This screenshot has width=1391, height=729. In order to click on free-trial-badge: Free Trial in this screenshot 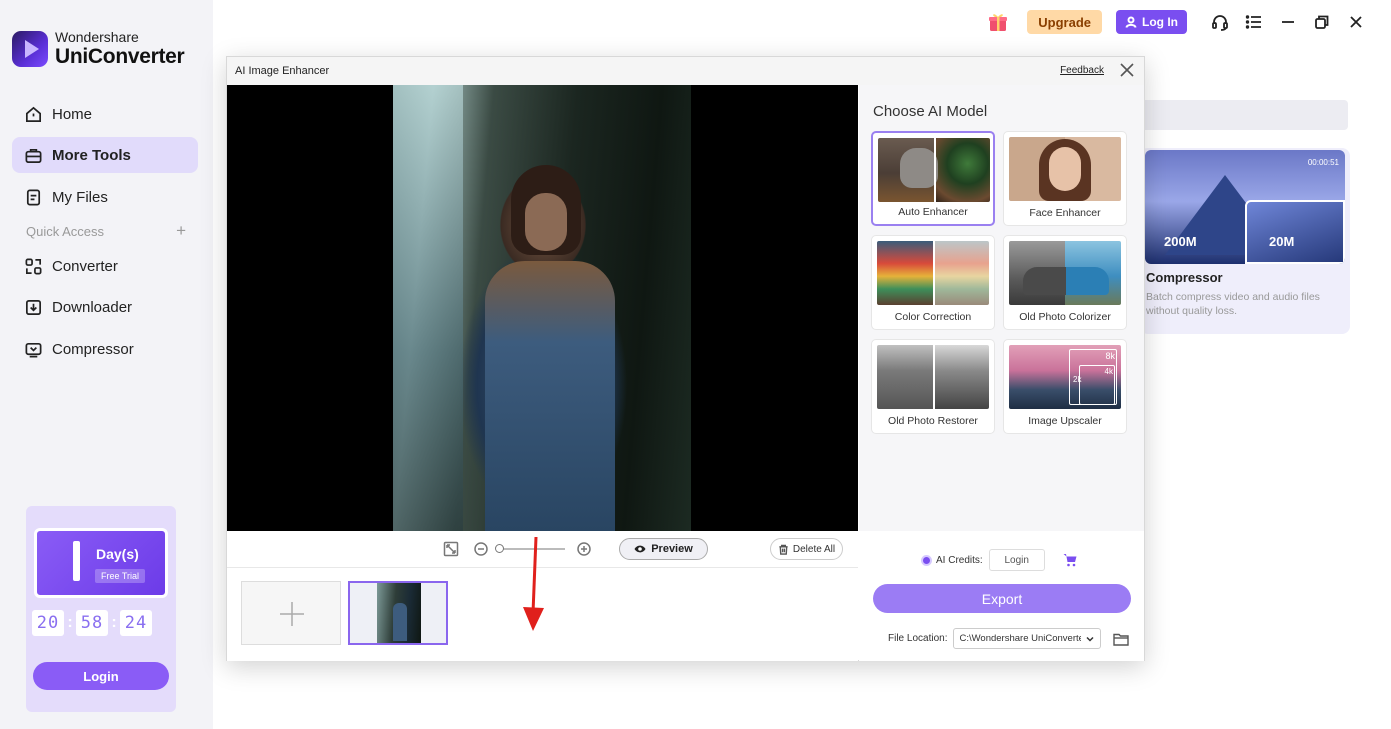, I will do `click(120, 576)`.